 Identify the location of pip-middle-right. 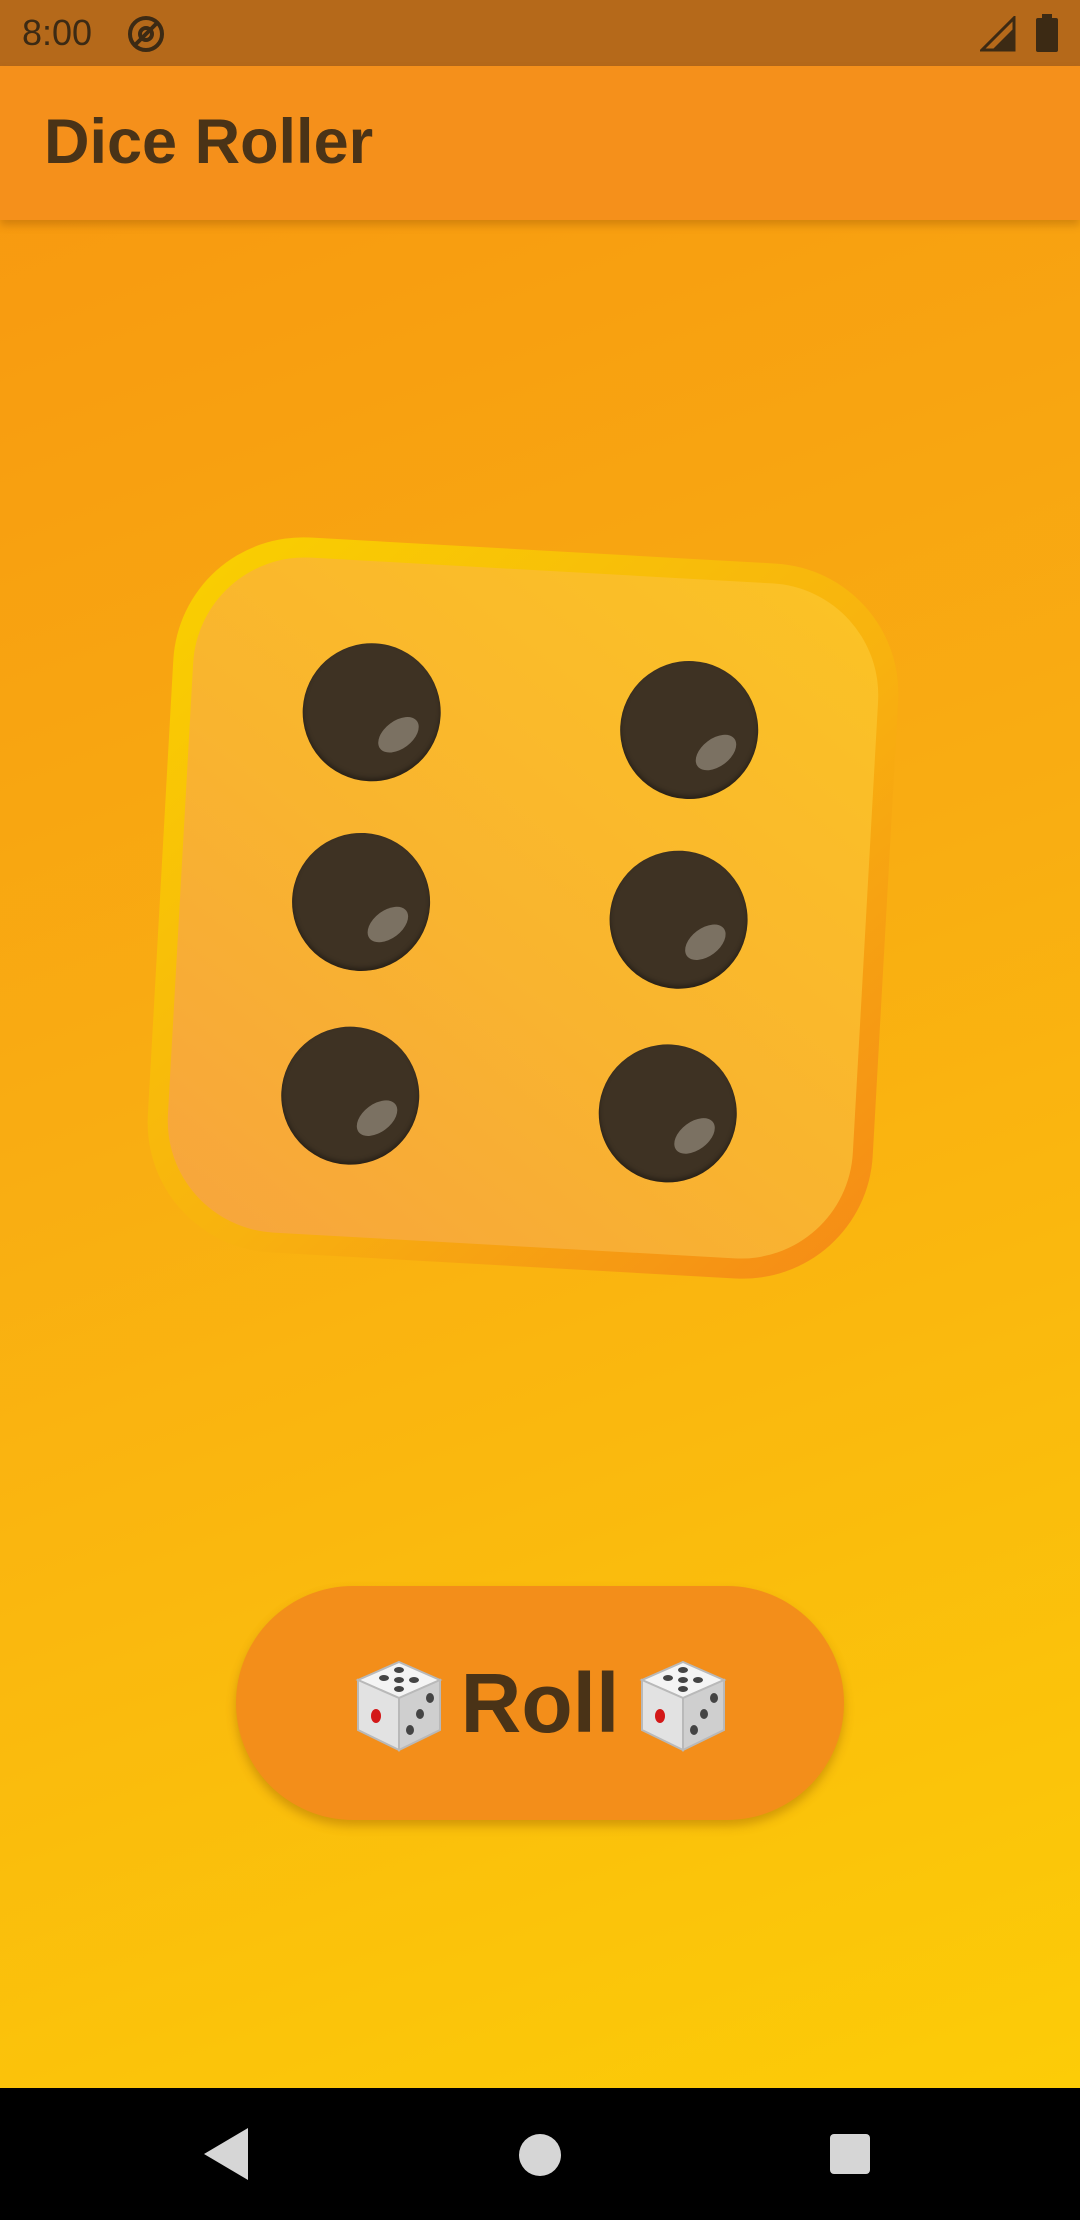
(678, 919).